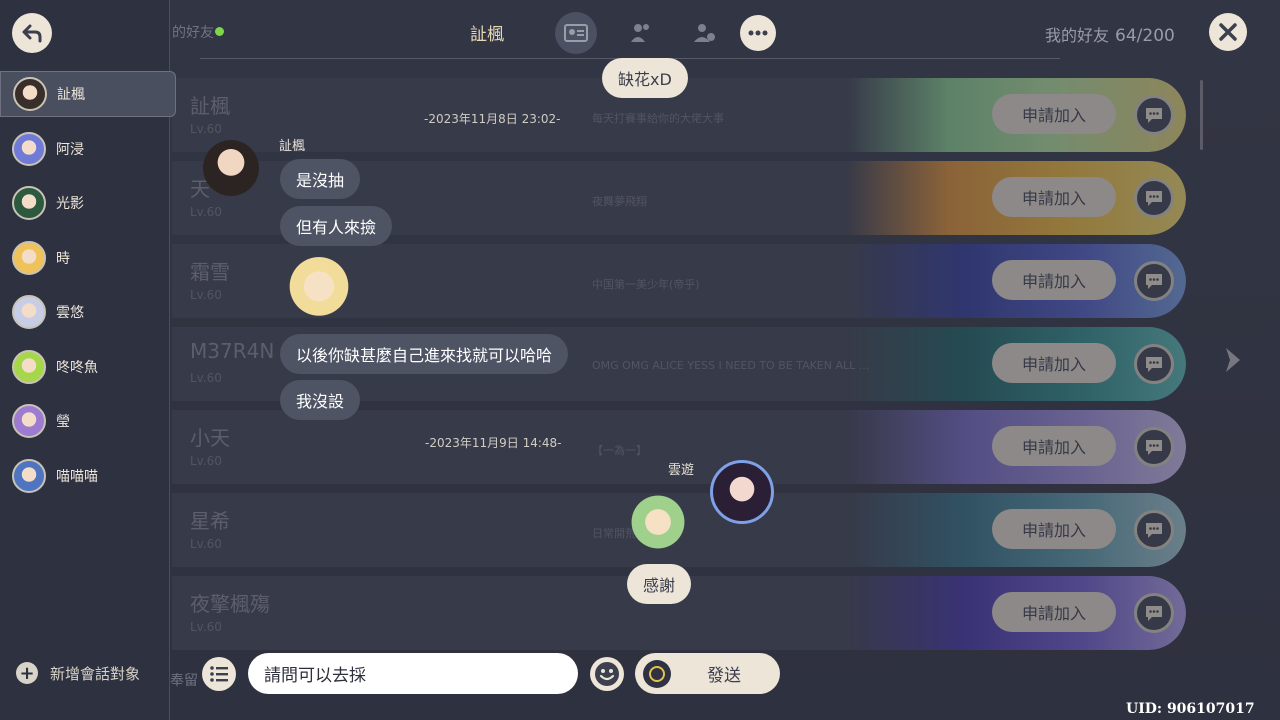  What do you see at coordinates (1190, 709) in the screenshot?
I see `player-uid: UID: 906107017` at bounding box center [1190, 709].